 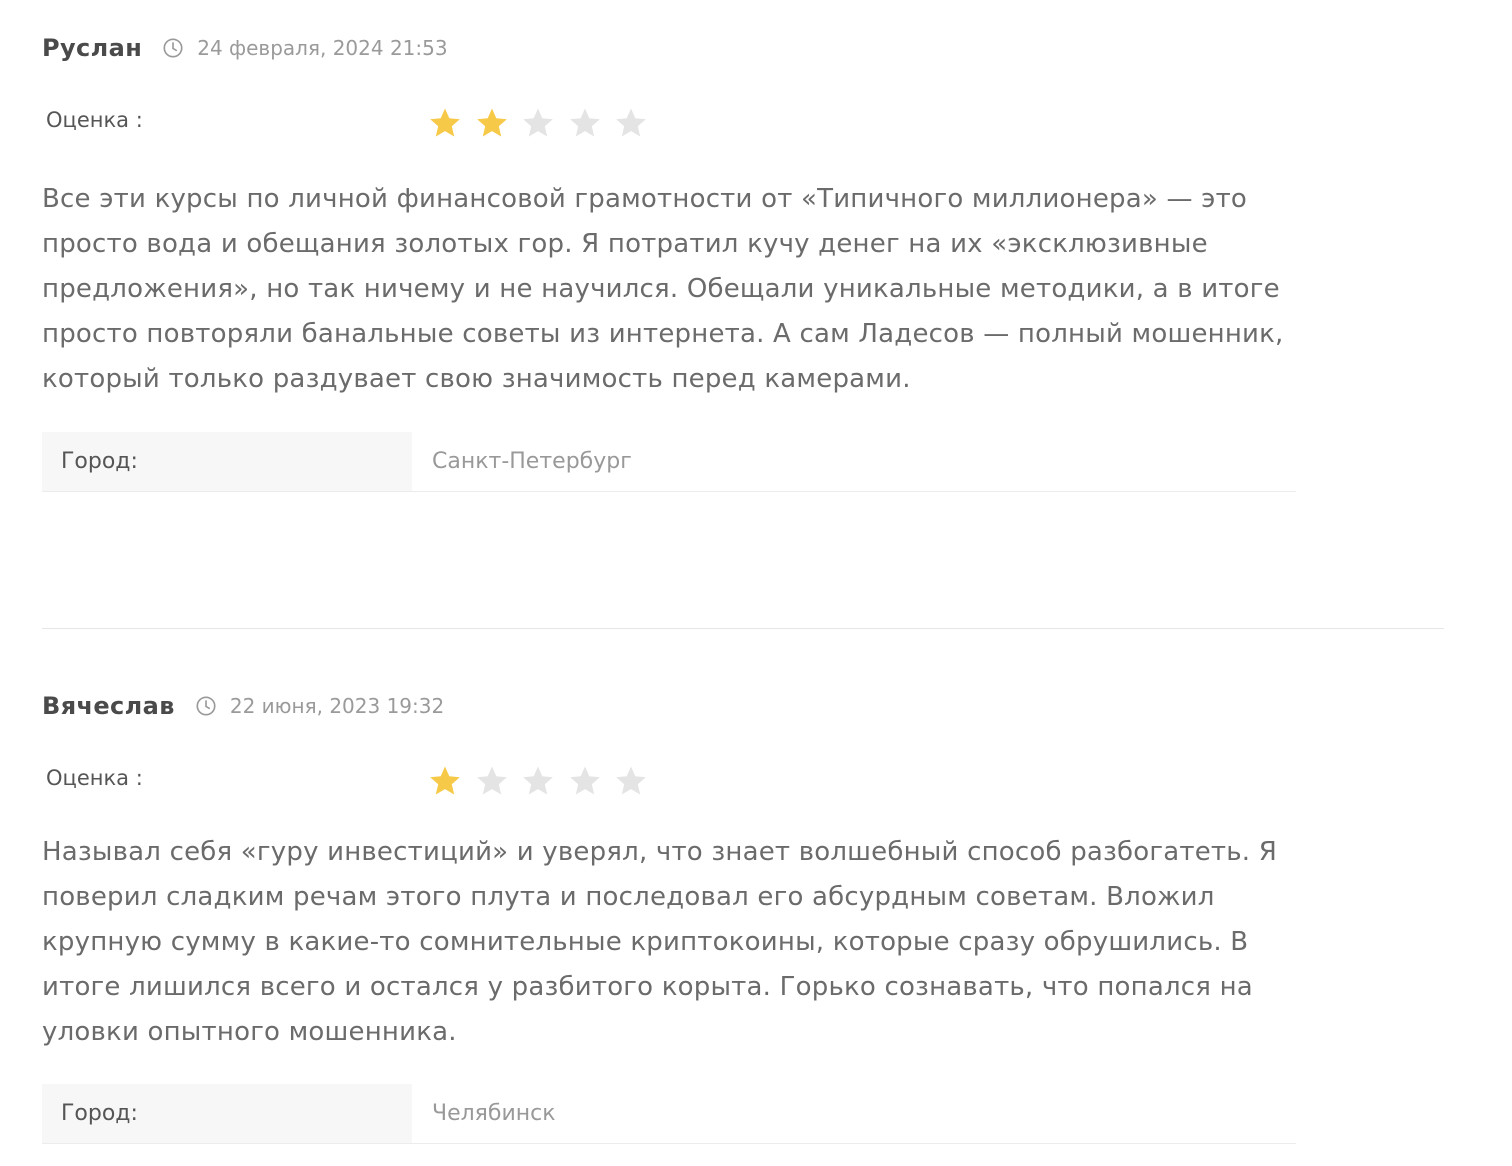 I want to click on city-row: Город: Челябинск, so click(x=669, y=1114).